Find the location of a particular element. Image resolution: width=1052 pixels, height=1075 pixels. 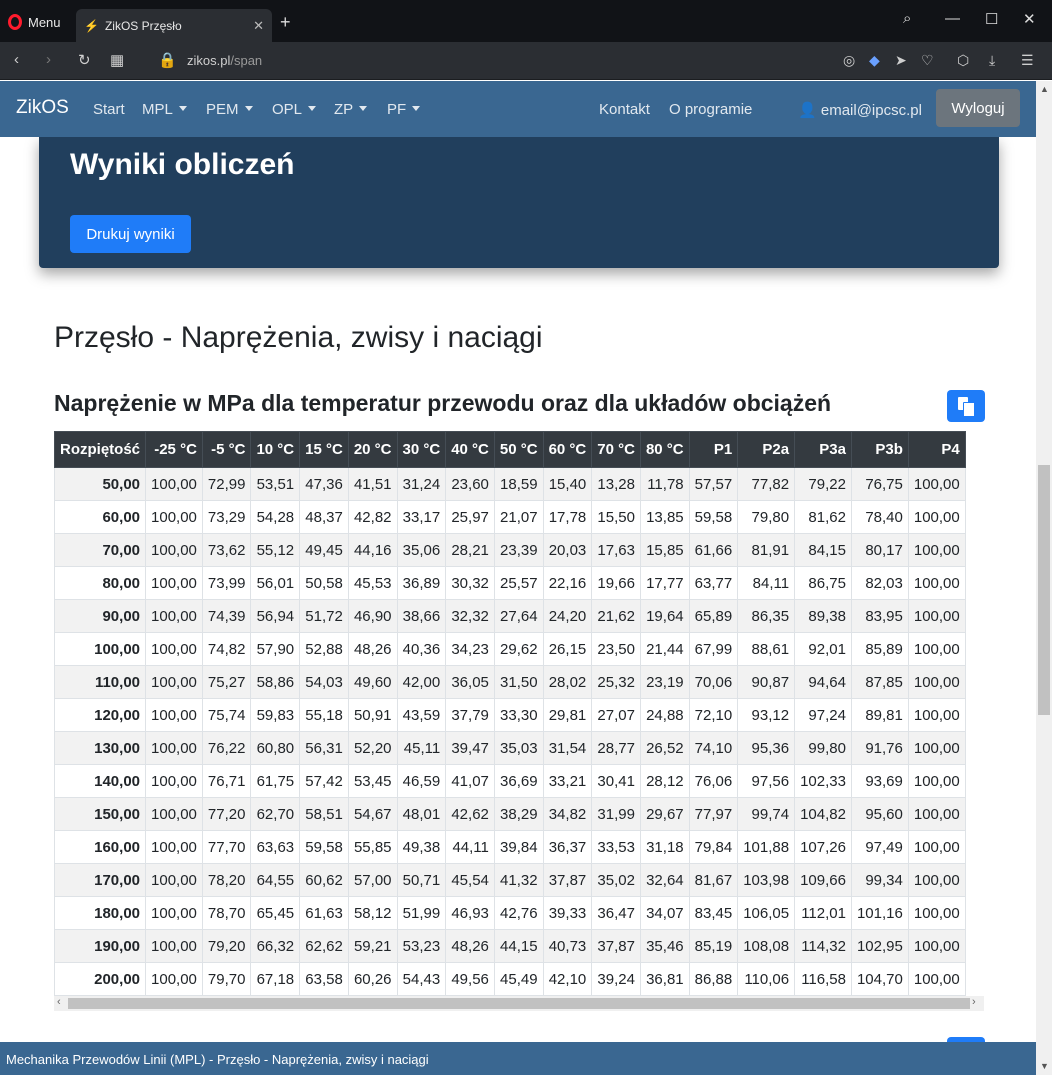

forward-icon: › is located at coordinates (48, 59).